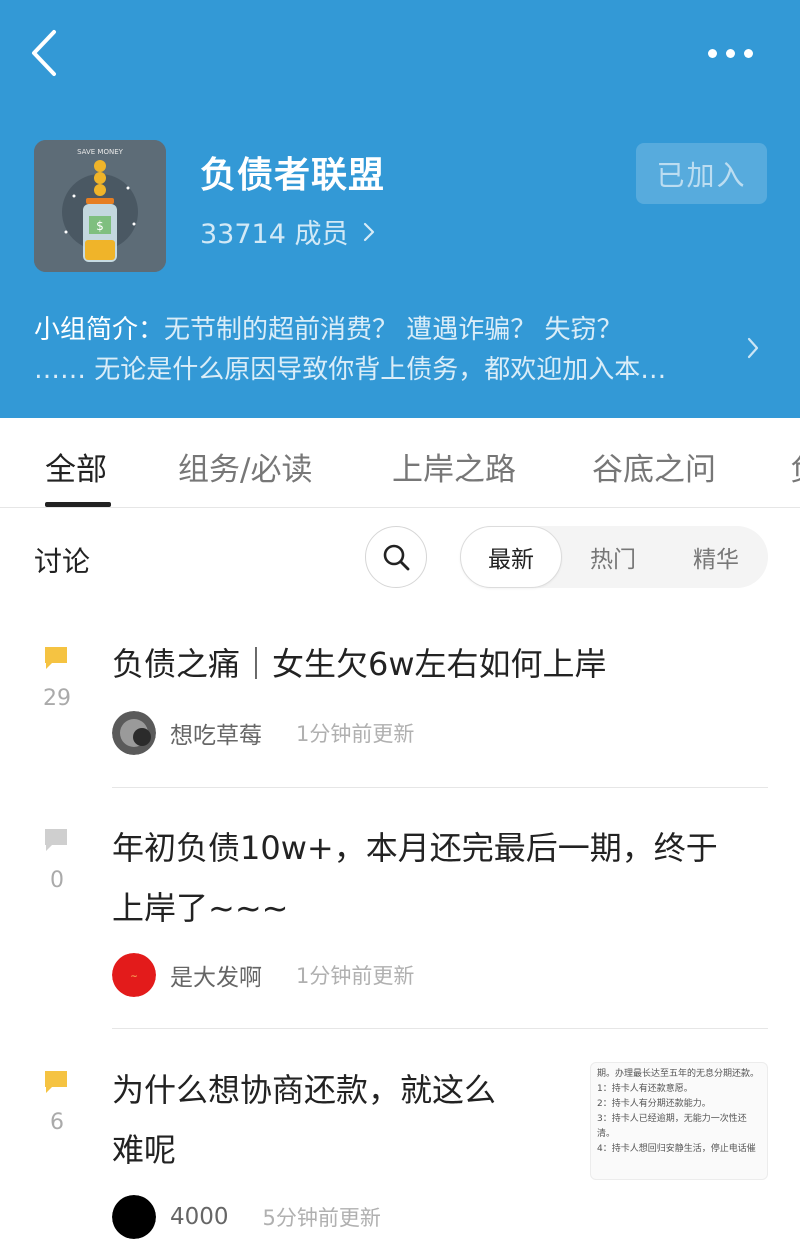  Describe the element at coordinates (701, 173) in the screenshot. I see `joined-button: 已加入` at that location.